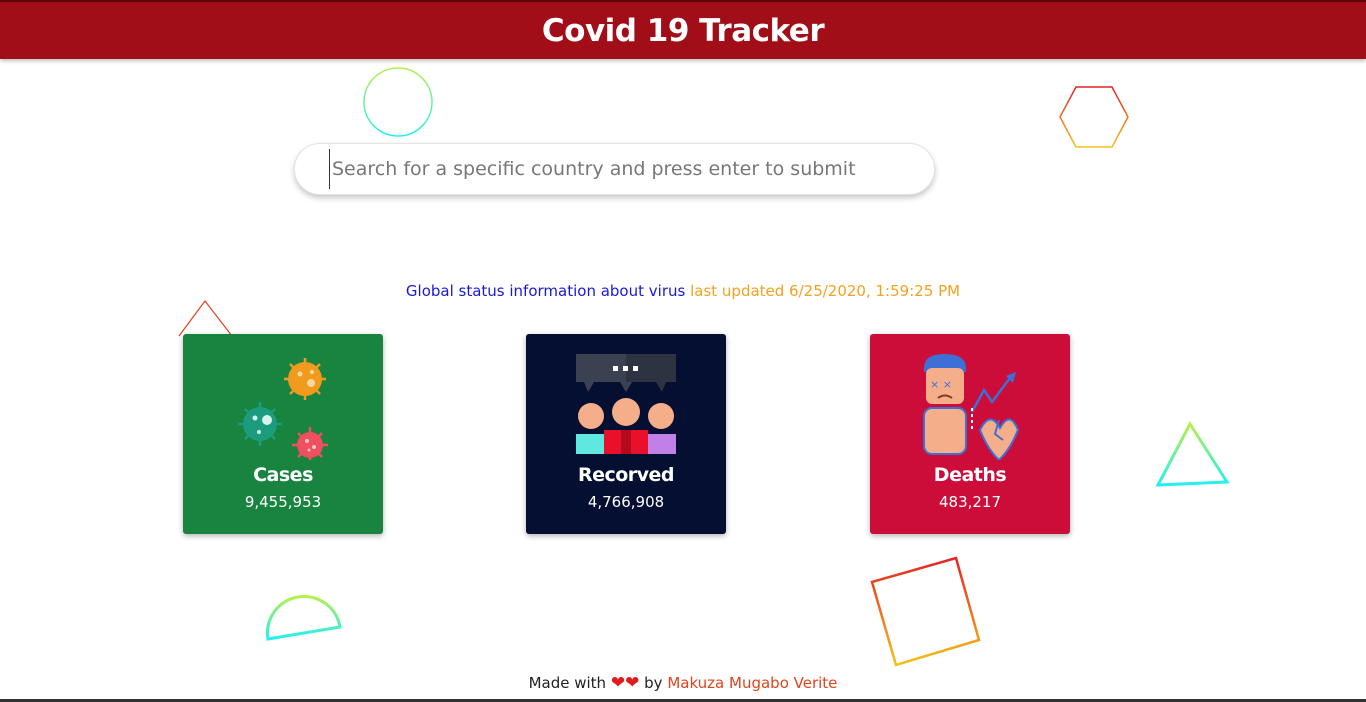 Image resolution: width=1366 pixels, height=702 pixels. I want to click on decorative-triangle-small, so click(205, 318).